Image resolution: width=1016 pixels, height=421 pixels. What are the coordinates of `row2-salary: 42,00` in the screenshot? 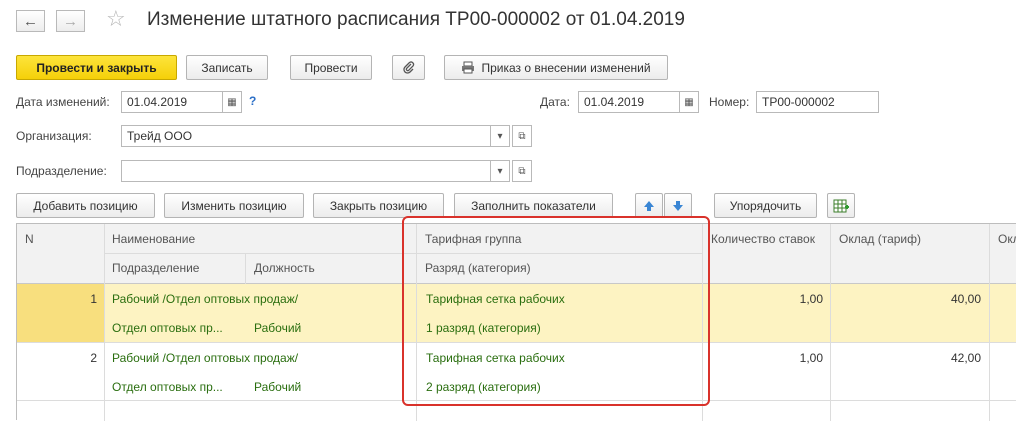 It's located at (906, 357).